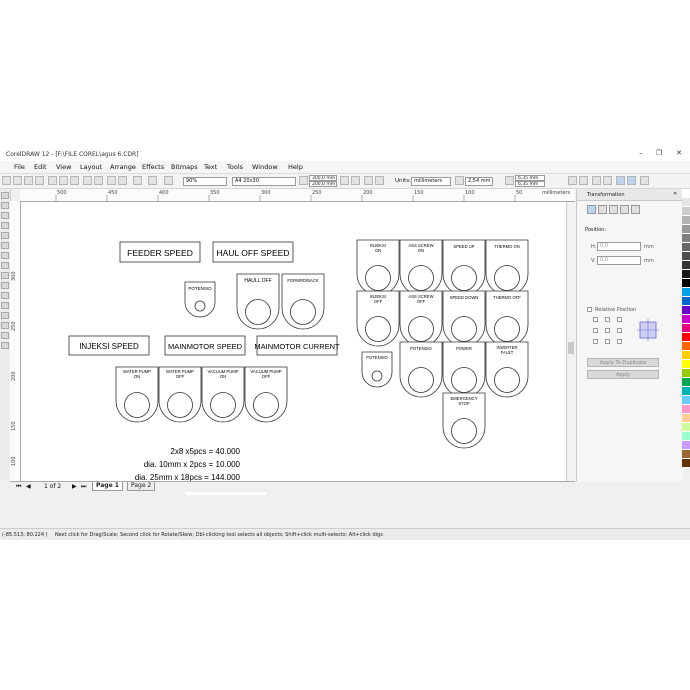 This screenshot has height=690, width=690. What do you see at coordinates (74, 486) in the screenshot?
I see `next-page-icon: ▶` at bounding box center [74, 486].